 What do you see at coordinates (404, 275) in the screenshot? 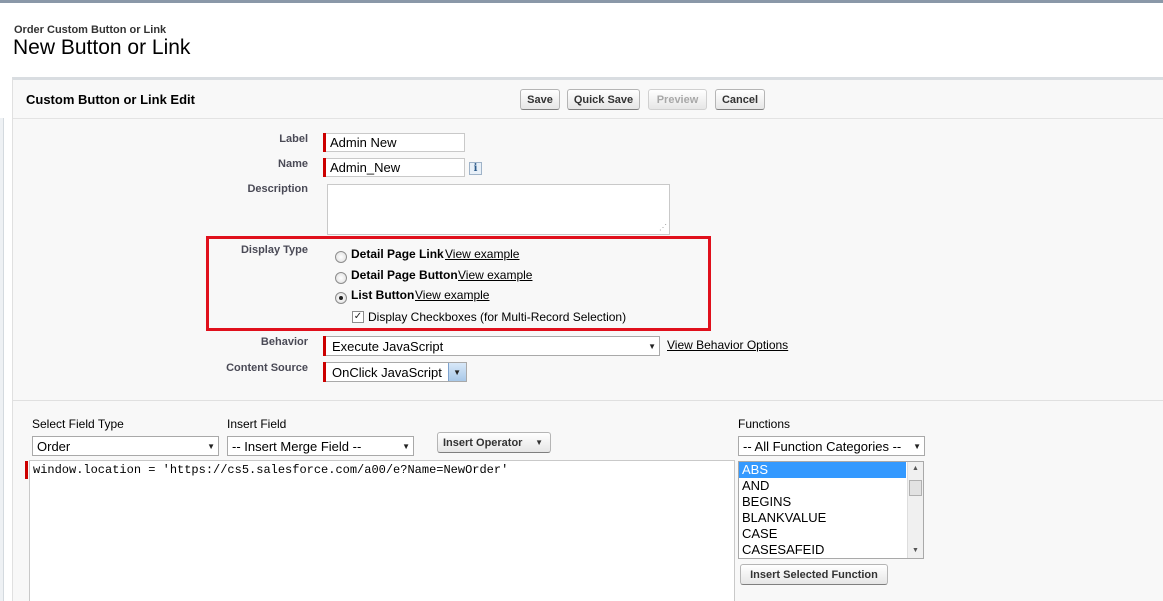
I see `radio-label-detail-page-button: Detail Page Button` at bounding box center [404, 275].